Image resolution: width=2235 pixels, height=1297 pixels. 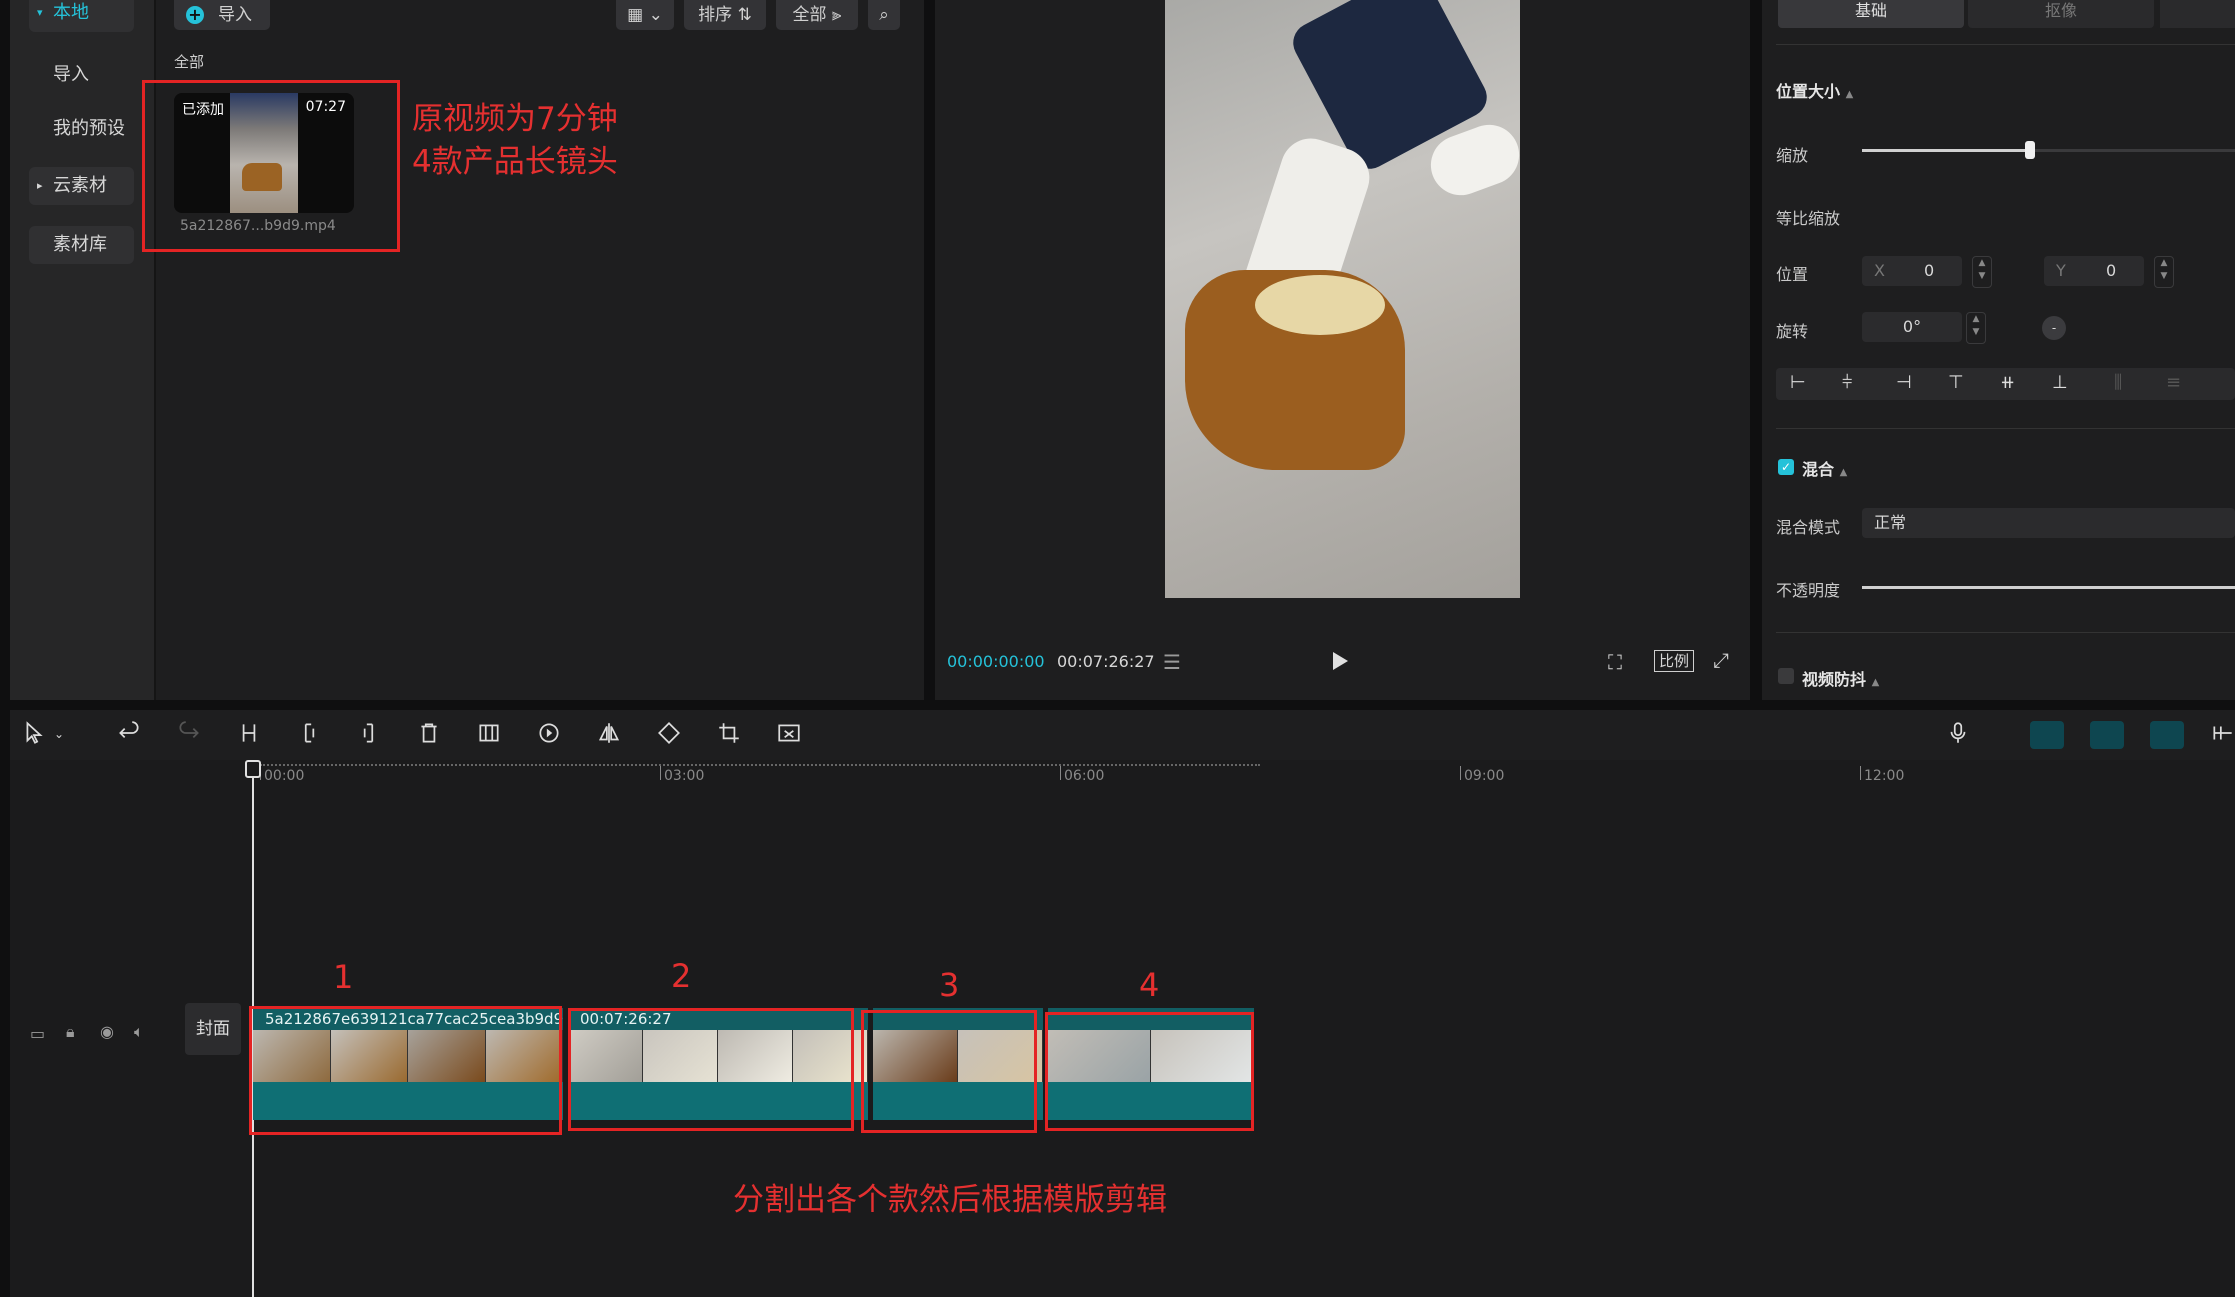 What do you see at coordinates (1814, 90) in the screenshot?
I see `section-position-size: 位置大小 ▲` at bounding box center [1814, 90].